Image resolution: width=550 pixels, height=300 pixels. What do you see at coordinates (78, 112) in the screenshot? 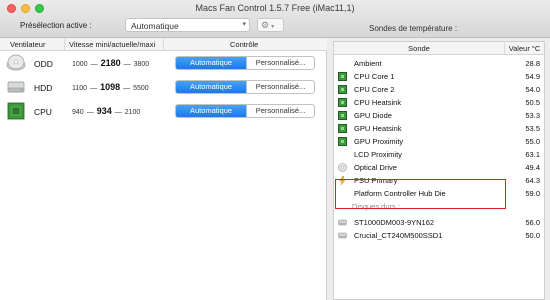
I see `fan-min-speed: 940` at bounding box center [78, 112].